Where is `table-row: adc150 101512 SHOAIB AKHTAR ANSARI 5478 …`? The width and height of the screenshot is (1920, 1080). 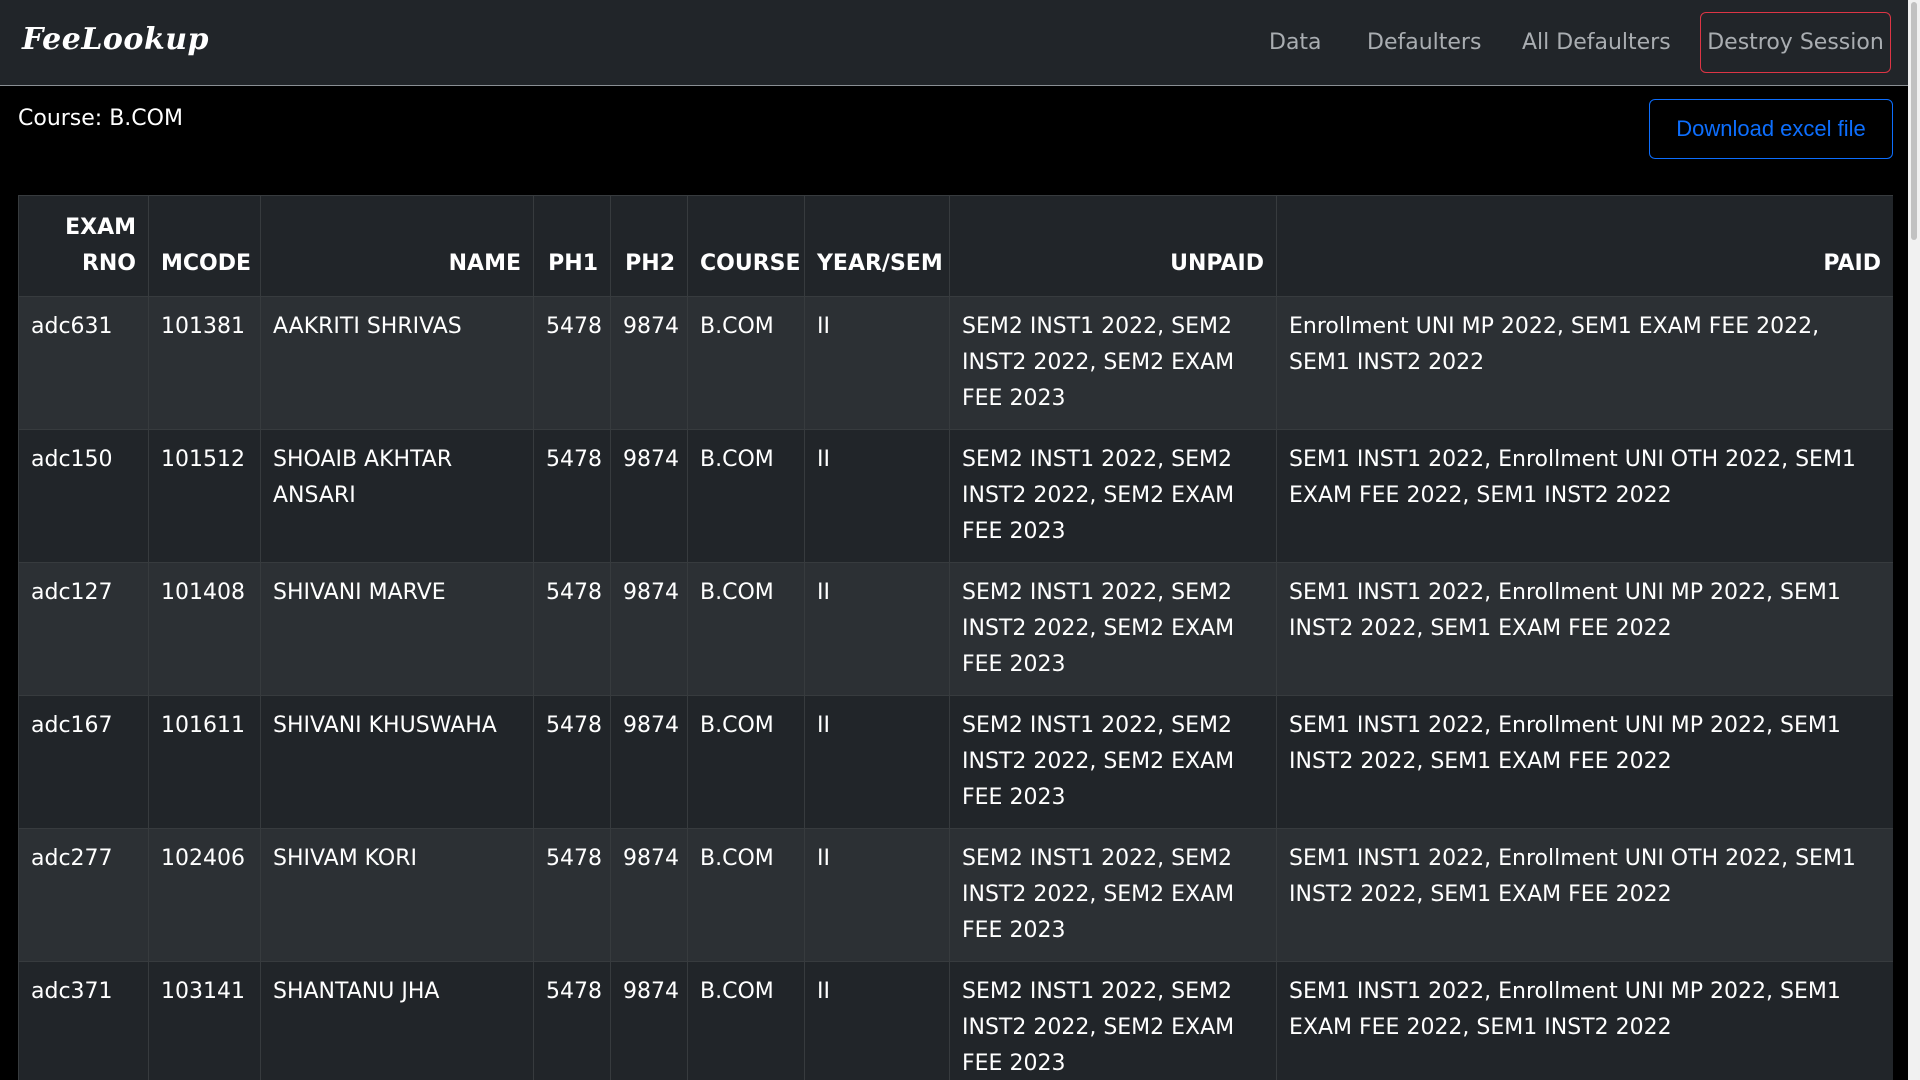
table-row: adc150 101512 SHOAIB AKHTAR ANSARI 5478 … is located at coordinates (955, 496).